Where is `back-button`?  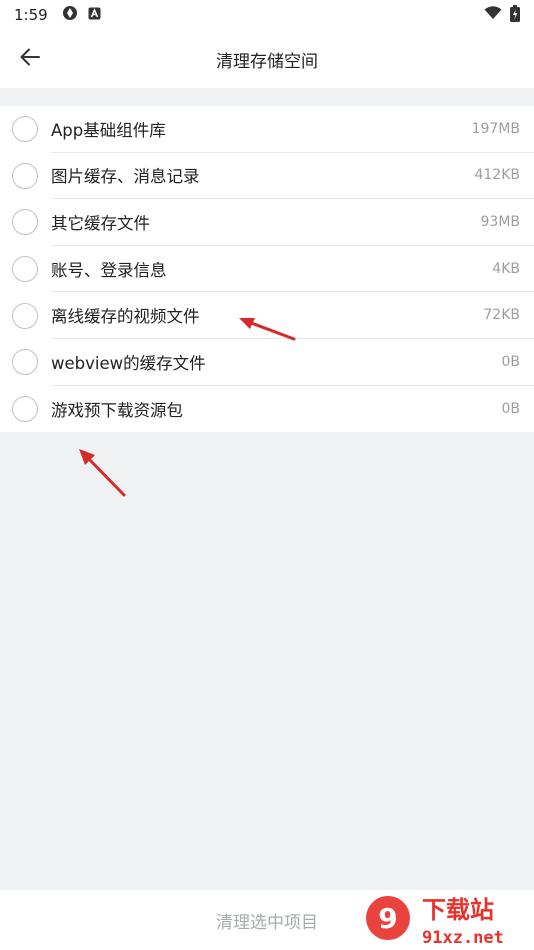
back-button is located at coordinates (30, 59).